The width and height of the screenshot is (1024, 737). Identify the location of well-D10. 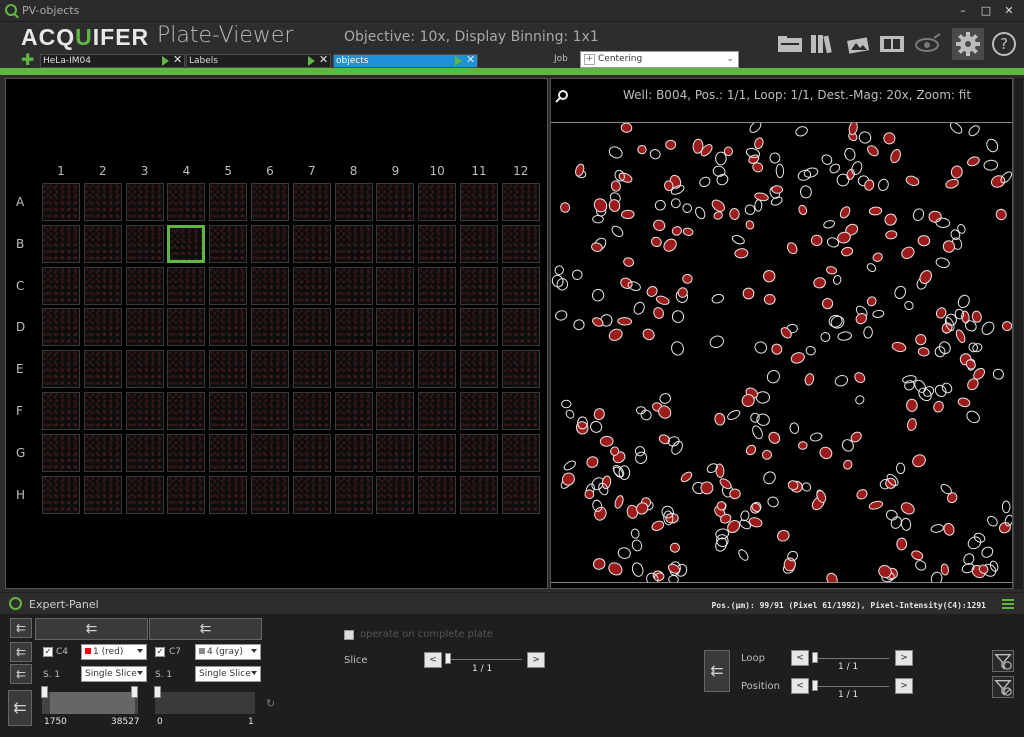
(437, 327).